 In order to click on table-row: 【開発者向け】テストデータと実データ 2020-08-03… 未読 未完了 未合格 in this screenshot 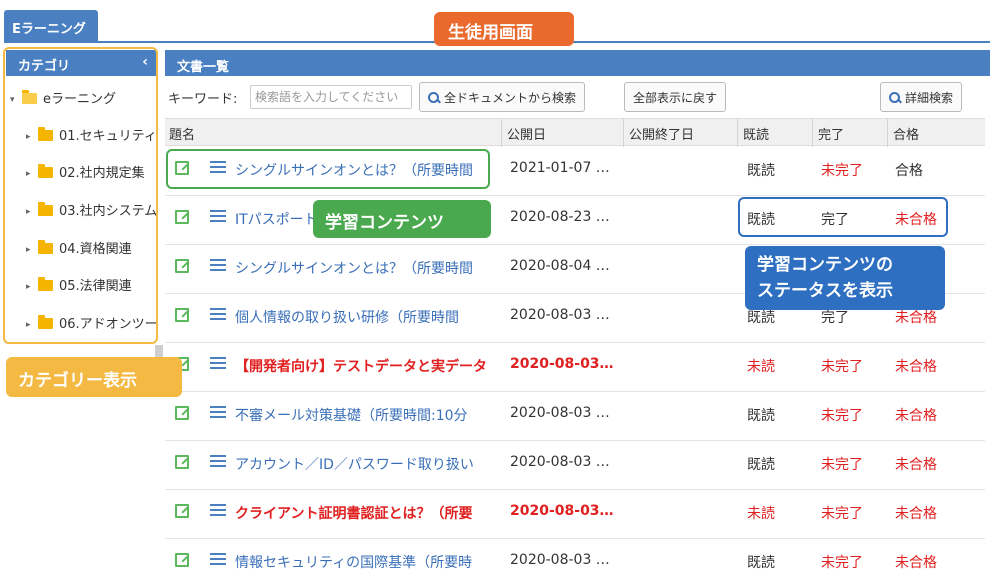, I will do `click(575, 367)`.